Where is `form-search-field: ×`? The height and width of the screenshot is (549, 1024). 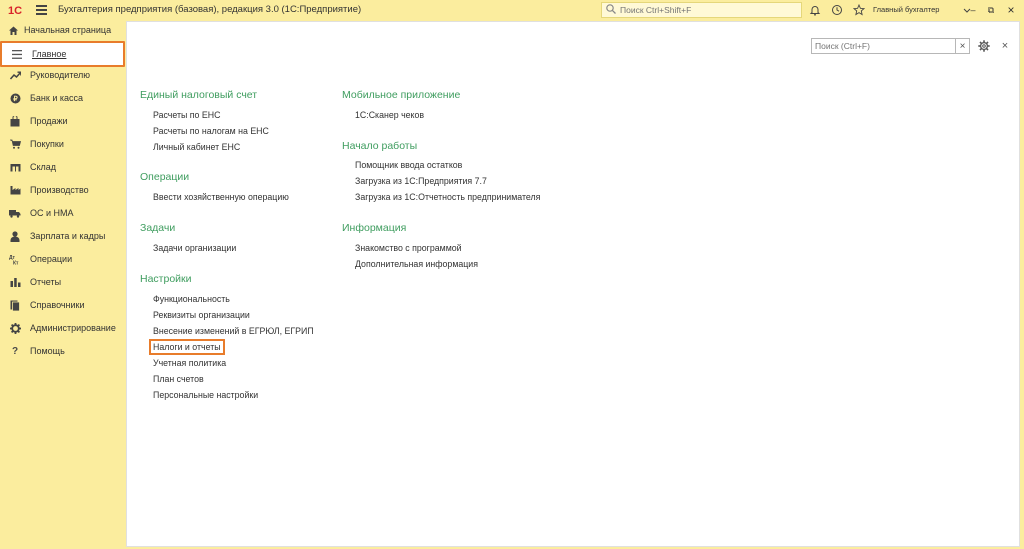
form-search-field: × is located at coordinates (890, 46).